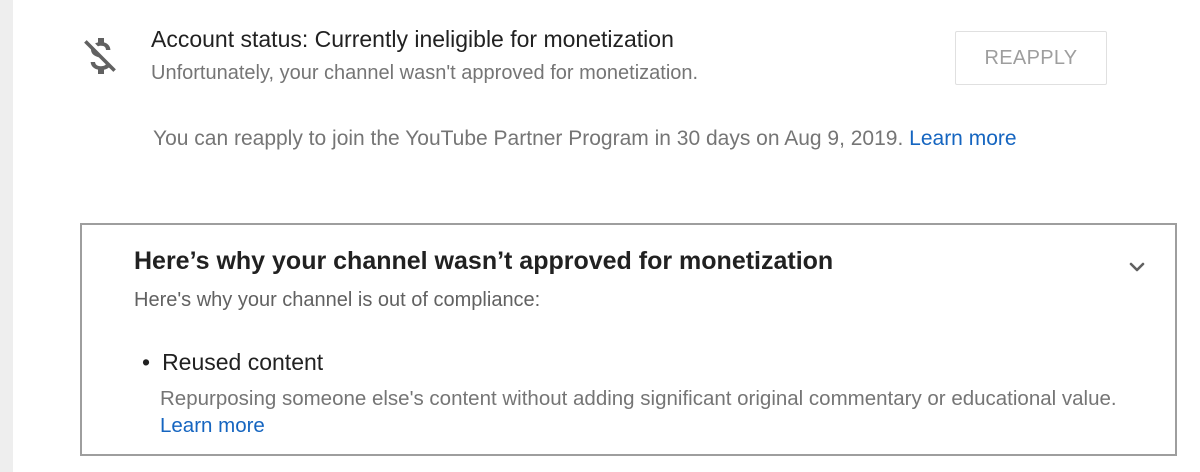  I want to click on chevron-down-icon, so click(1137, 267).